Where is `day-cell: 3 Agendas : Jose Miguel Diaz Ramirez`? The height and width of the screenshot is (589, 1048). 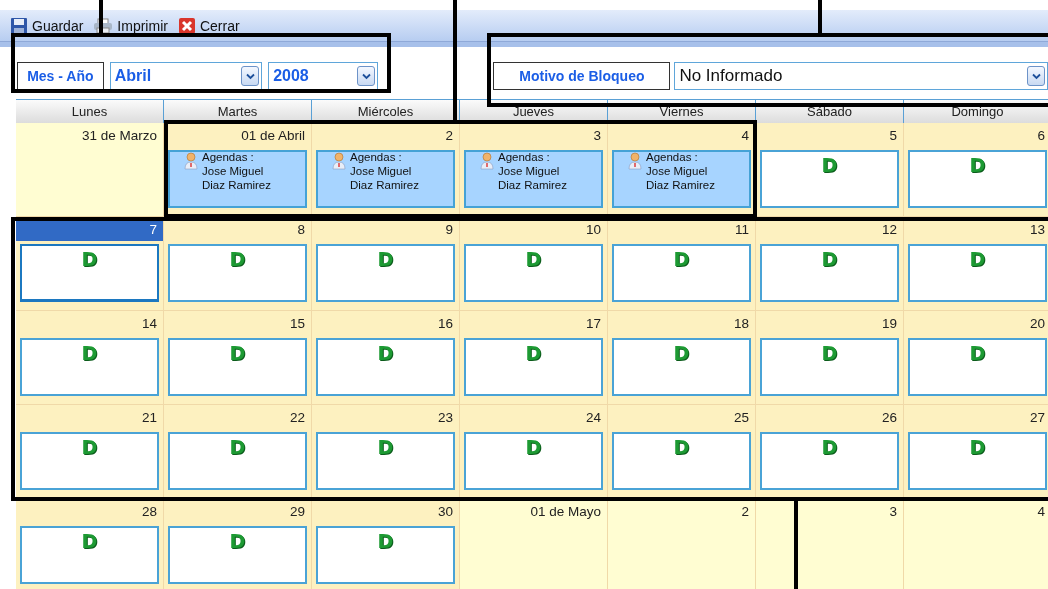 day-cell: 3 Agendas : Jose Miguel Diaz Ramirez is located at coordinates (534, 170).